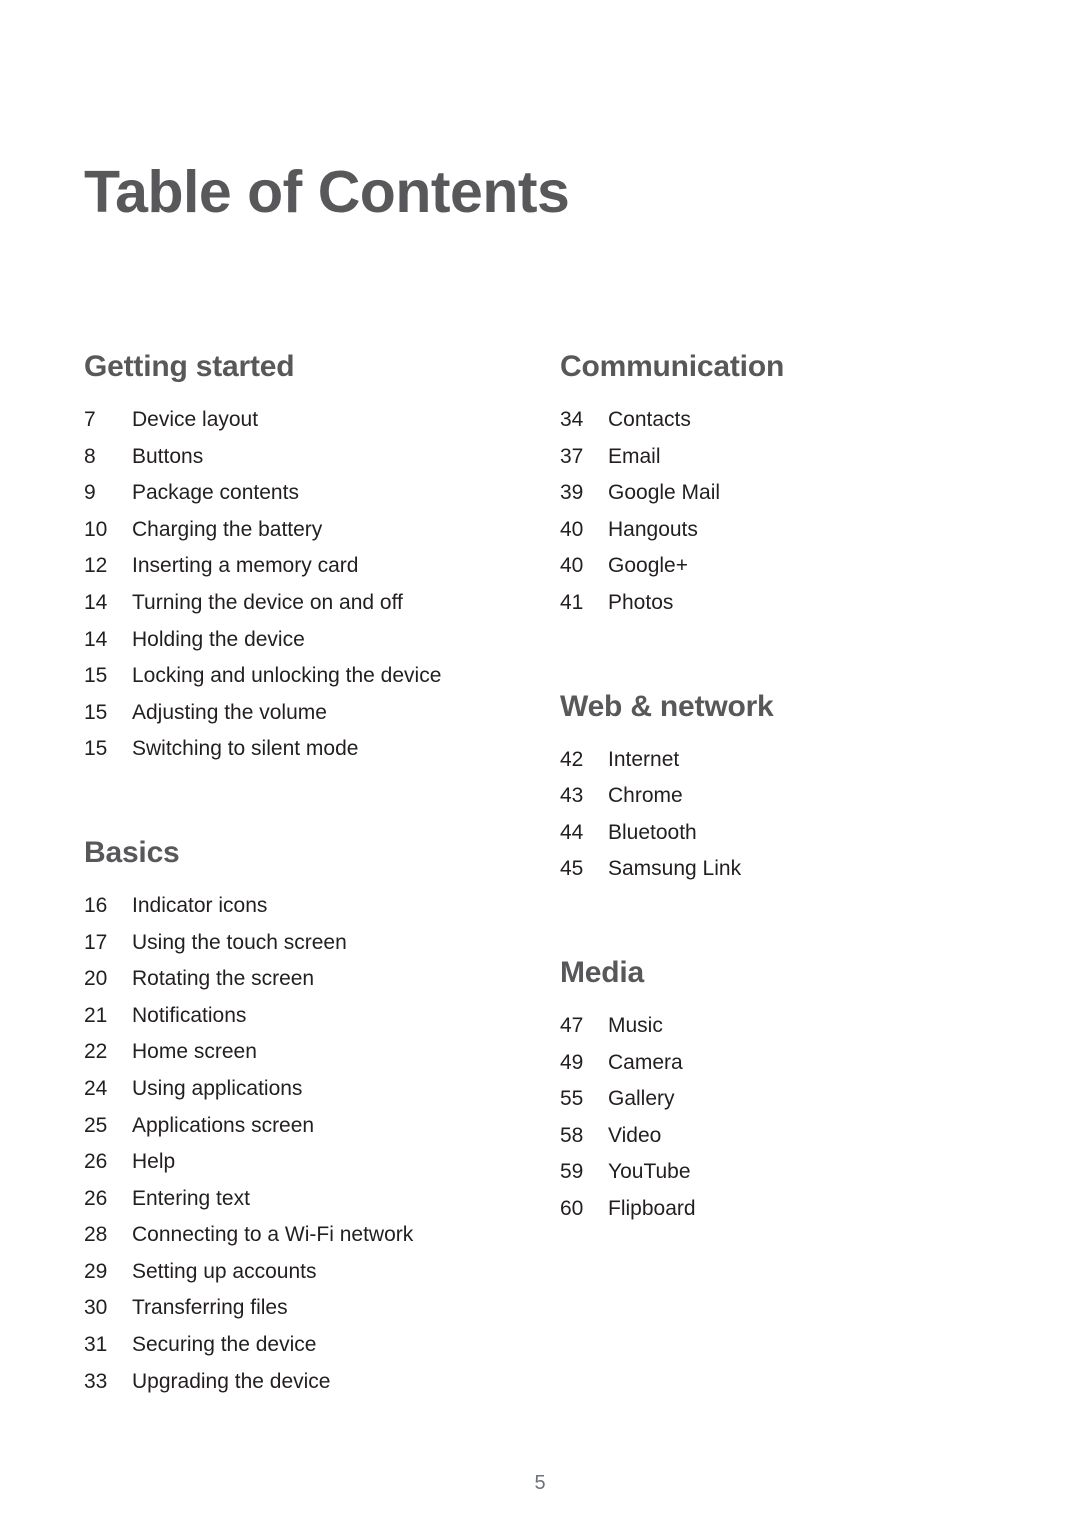 The height and width of the screenshot is (1527, 1080). What do you see at coordinates (282, 1016) in the screenshot?
I see `toc-entry: 21 Notifications` at bounding box center [282, 1016].